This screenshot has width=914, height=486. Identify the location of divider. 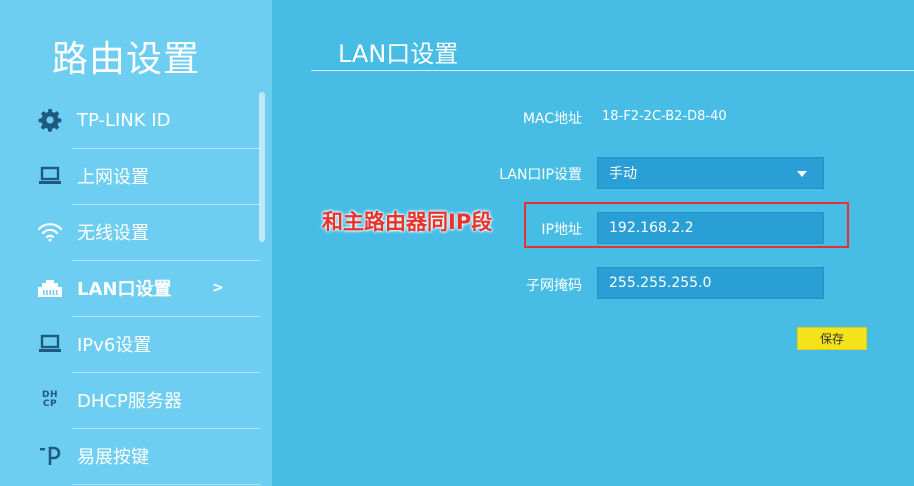
(166, 484).